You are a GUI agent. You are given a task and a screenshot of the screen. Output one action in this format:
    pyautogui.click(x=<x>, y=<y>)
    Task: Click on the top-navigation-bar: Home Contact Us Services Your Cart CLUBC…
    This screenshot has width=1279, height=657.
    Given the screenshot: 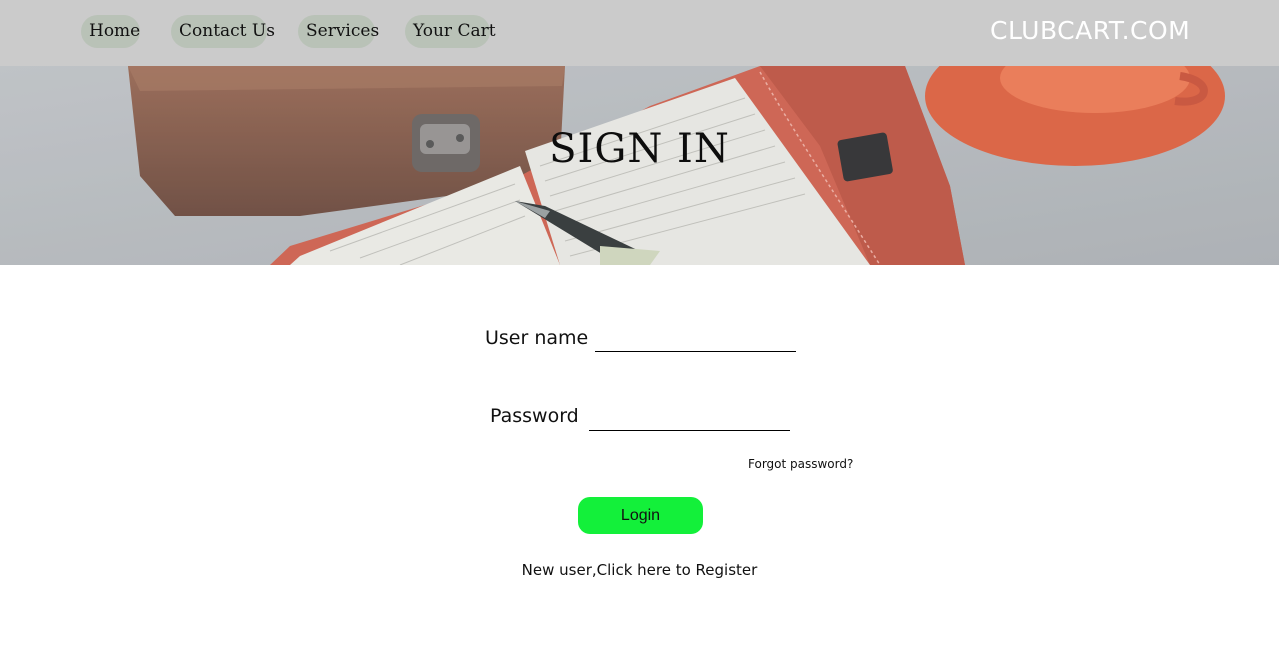 What is the action you would take?
    pyautogui.click(x=639, y=33)
    